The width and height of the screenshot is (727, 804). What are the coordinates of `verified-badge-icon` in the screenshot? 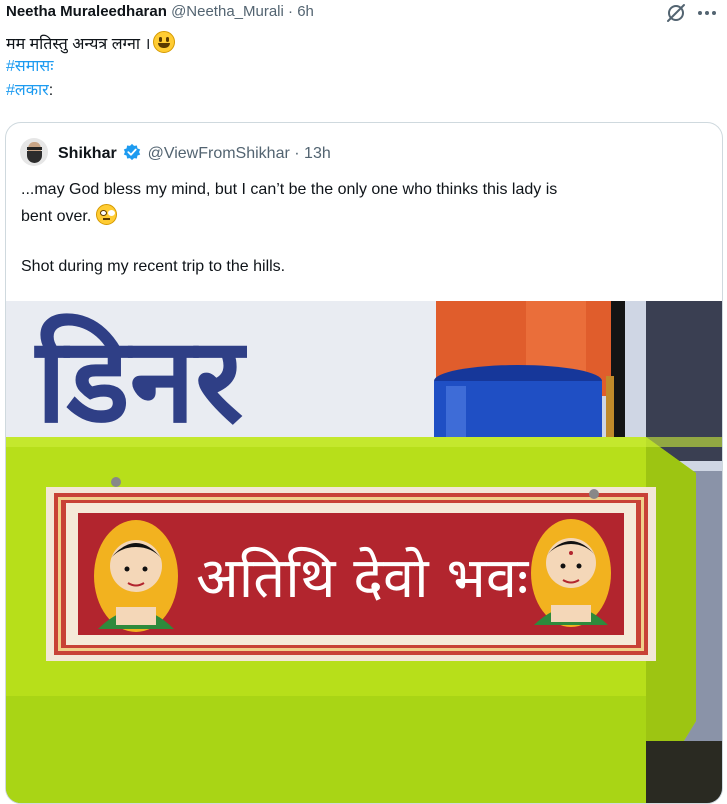 It's located at (132, 152).